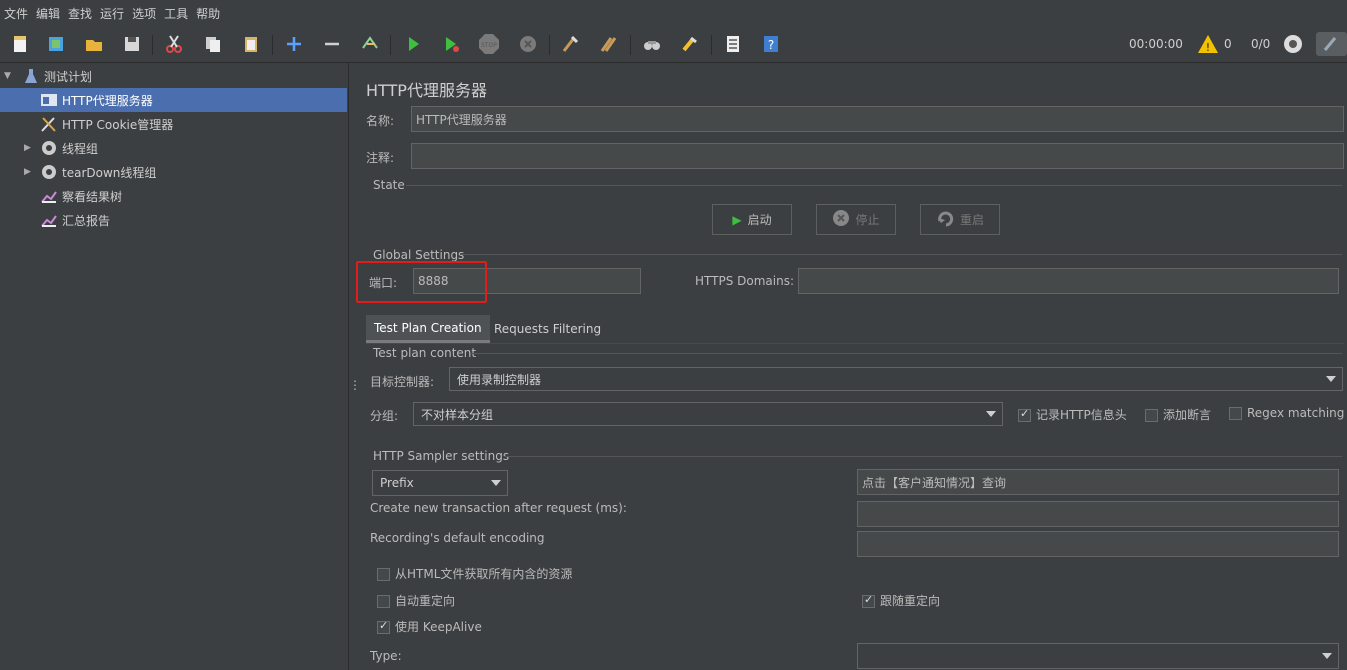 This screenshot has width=1347, height=670. I want to click on save-icon, so click(132, 44).